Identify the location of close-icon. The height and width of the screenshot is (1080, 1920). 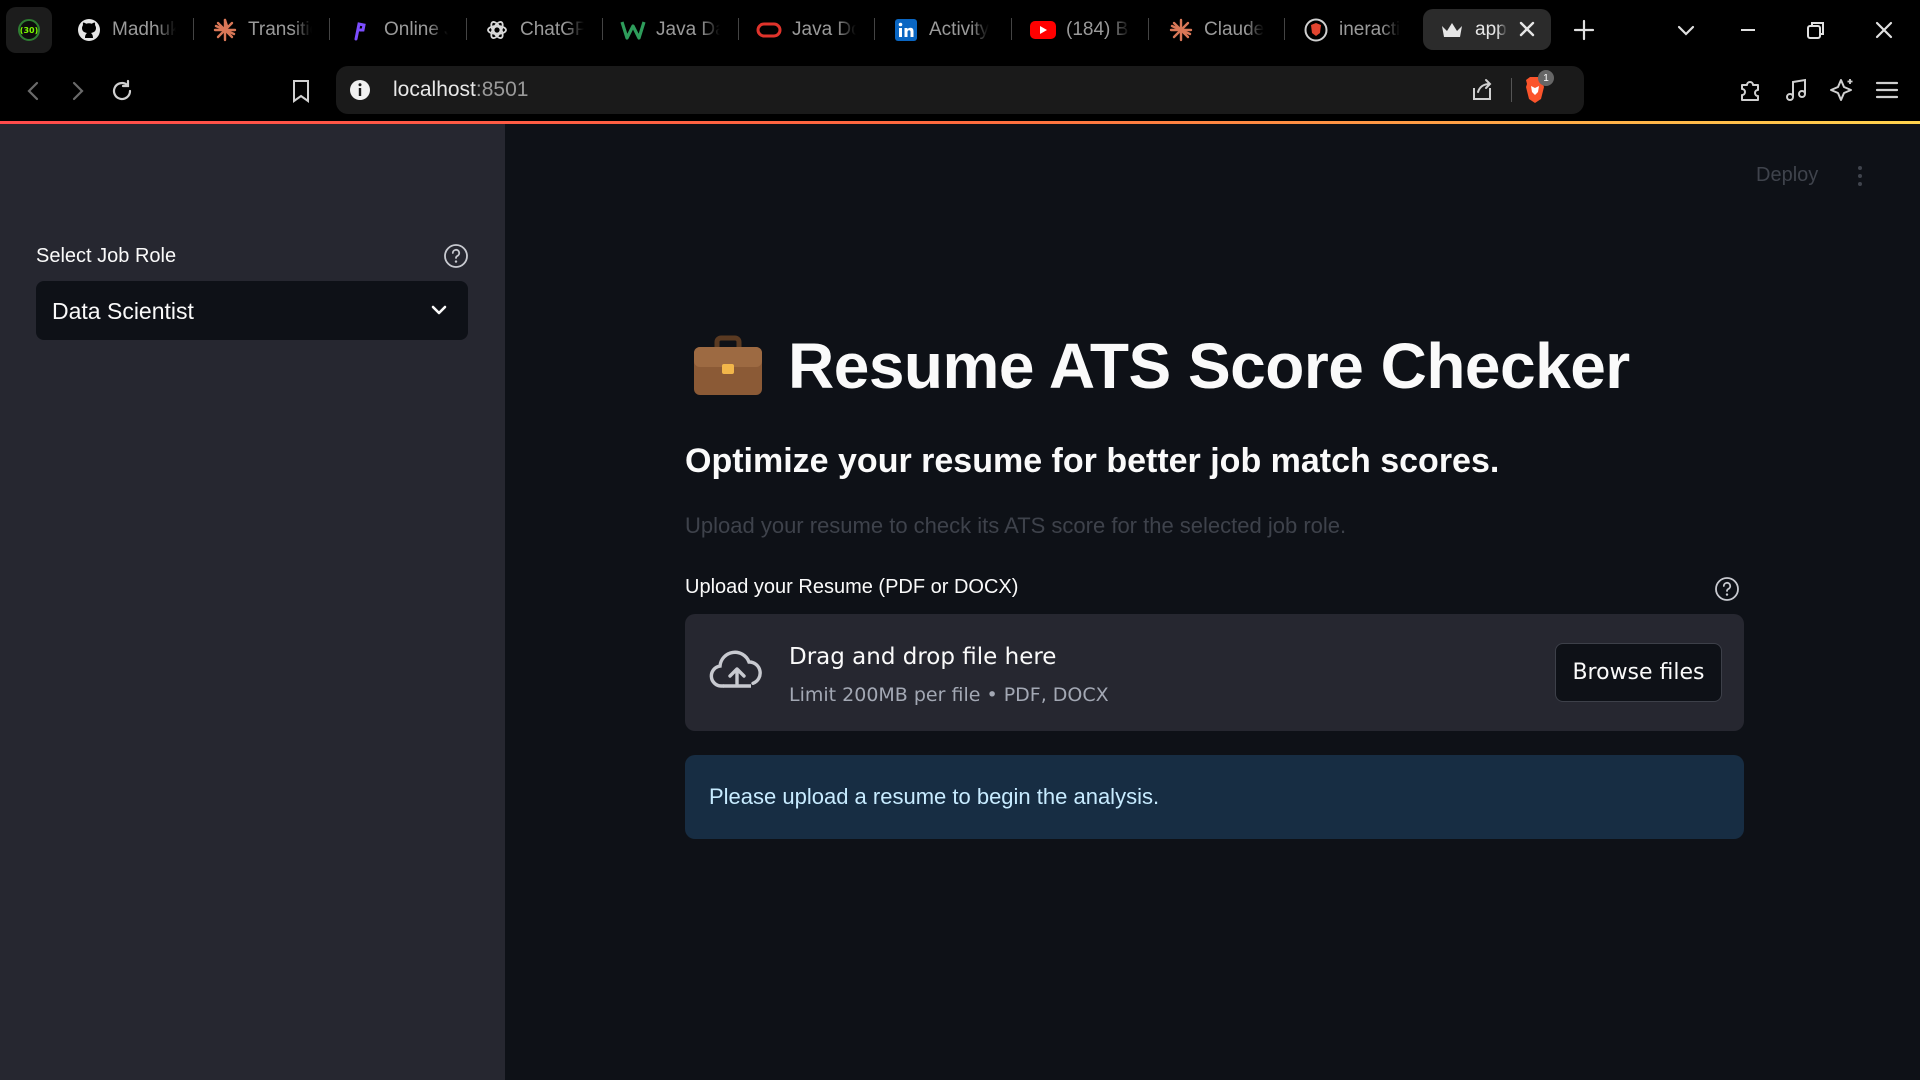
(1884, 30).